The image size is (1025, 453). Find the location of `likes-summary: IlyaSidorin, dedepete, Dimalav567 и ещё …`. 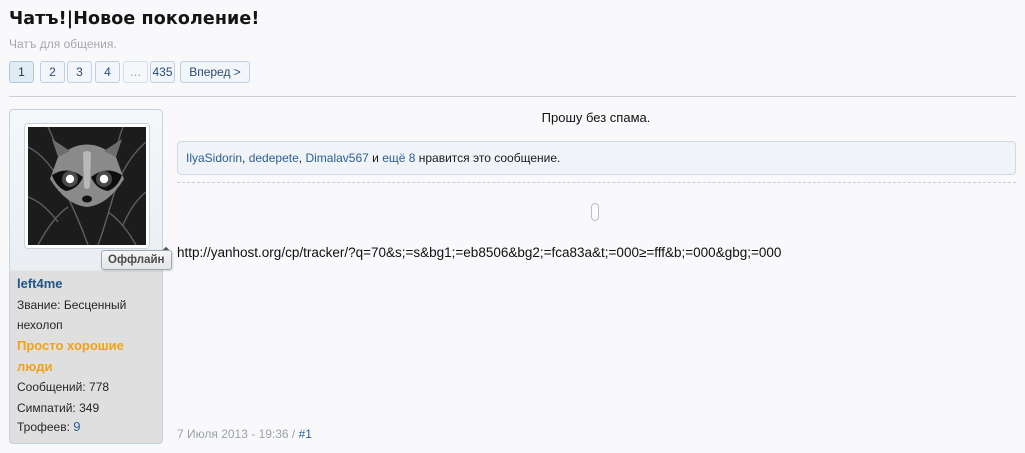

likes-summary: IlyaSidorin, dedepete, Dimalav567 и ещё … is located at coordinates (596, 158).